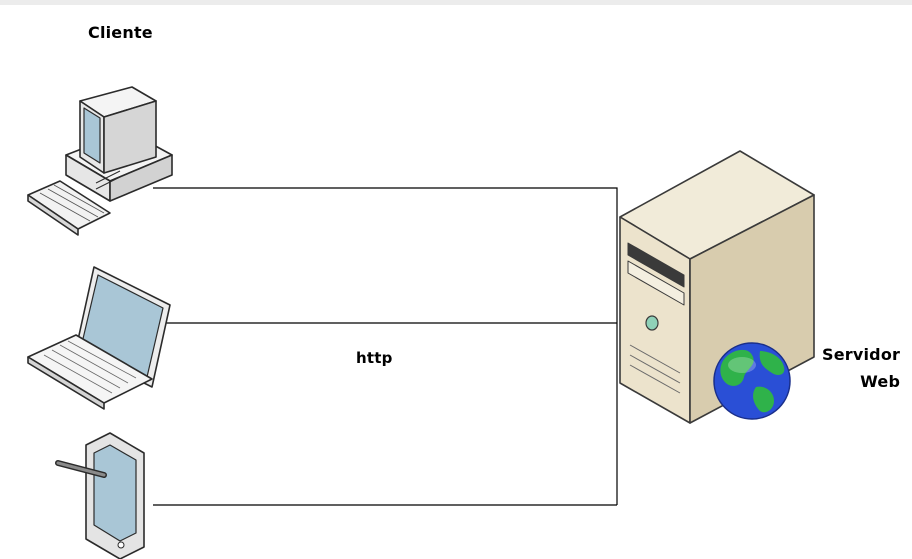 This screenshot has width=912, height=559. I want to click on laptop-icon, so click(99, 338).